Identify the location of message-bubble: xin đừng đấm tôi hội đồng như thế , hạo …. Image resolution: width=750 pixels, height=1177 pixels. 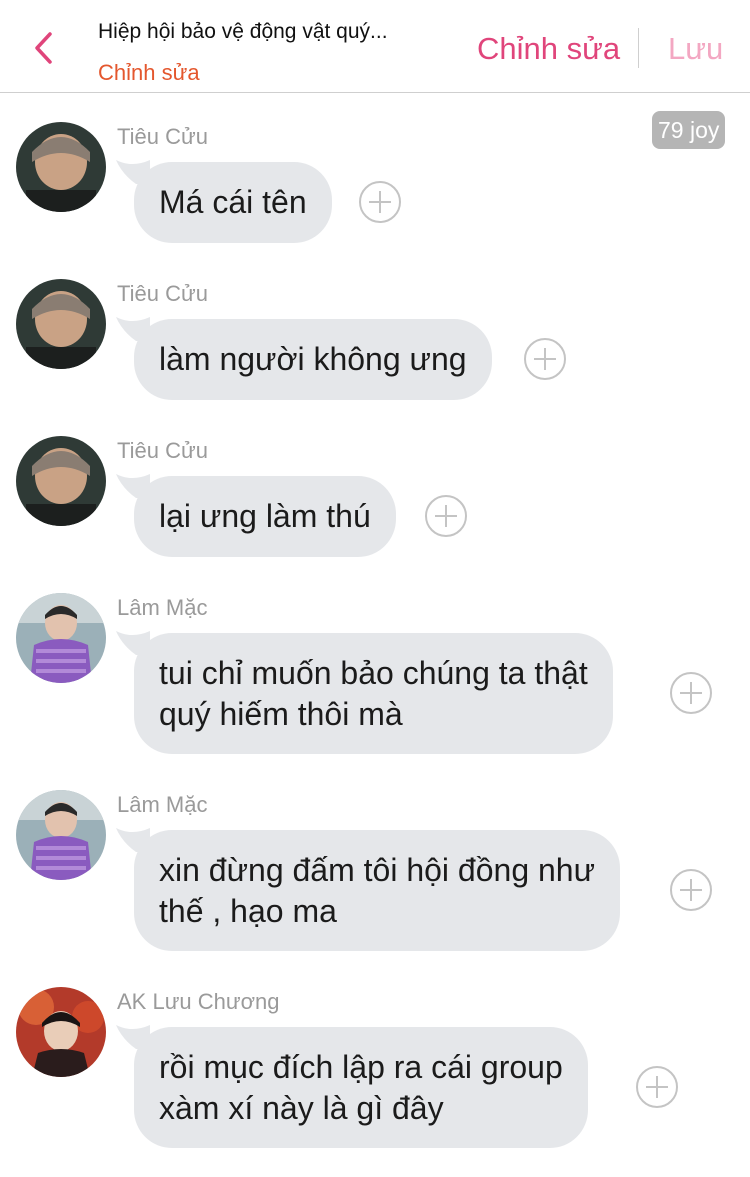
(377, 890).